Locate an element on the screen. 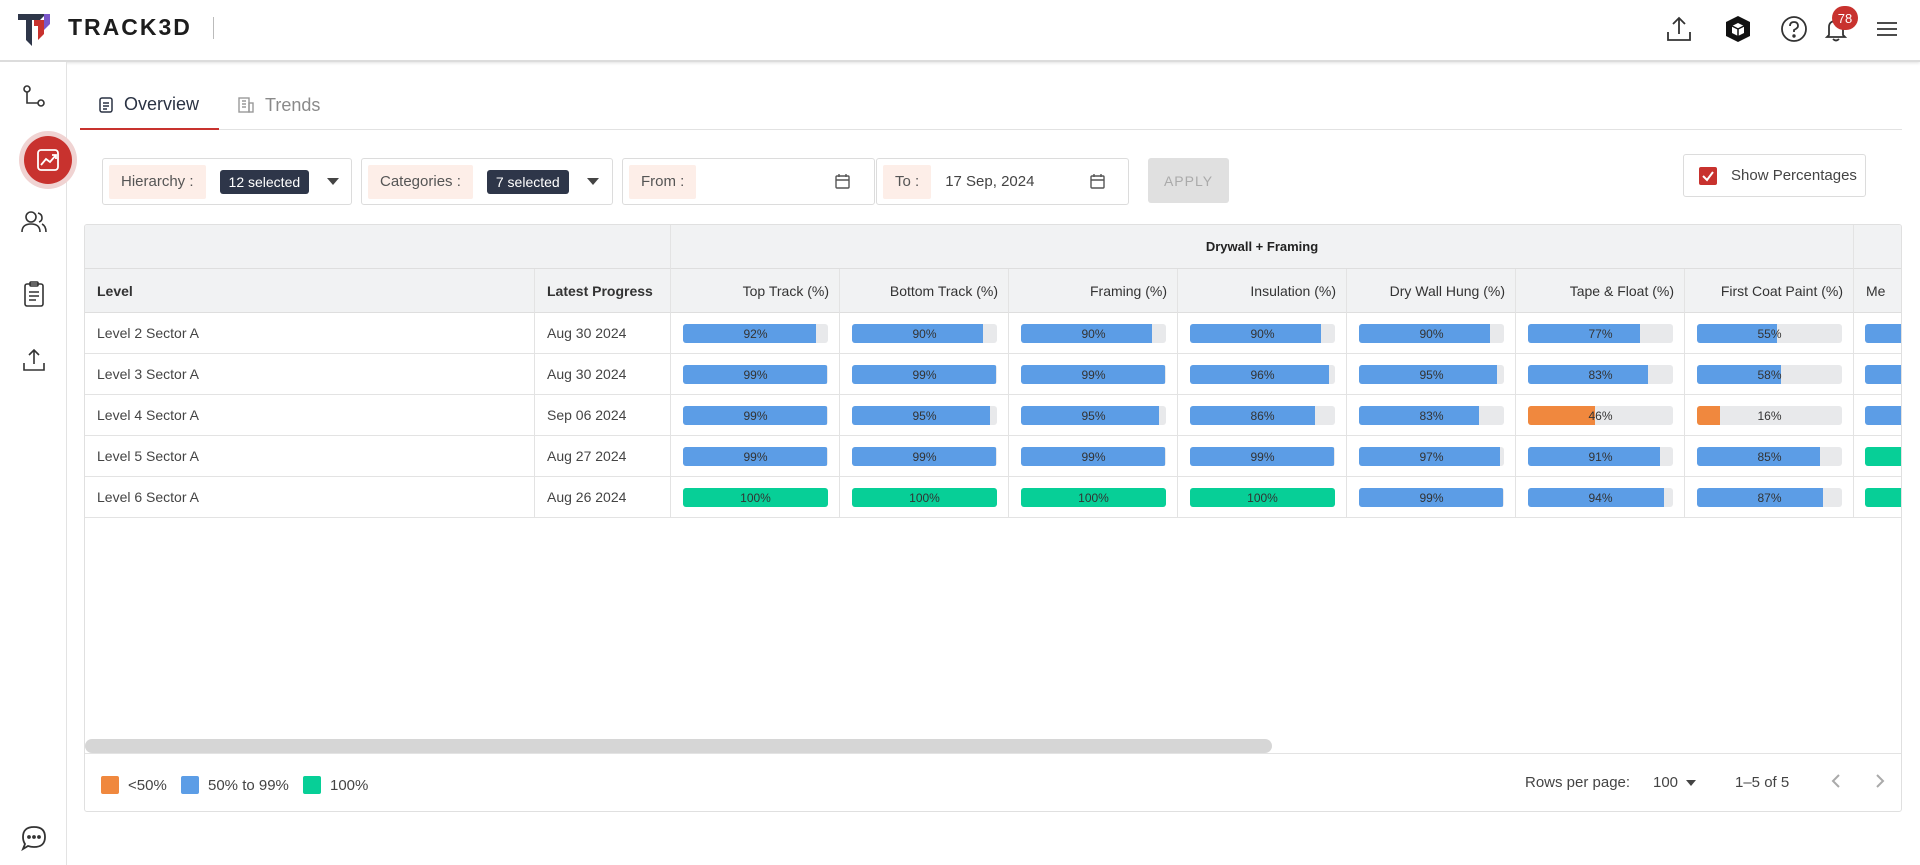 Image resolution: width=1920 pixels, height=865 pixels. latest-progress-cell: Aug 26 2024 is located at coordinates (603, 497).